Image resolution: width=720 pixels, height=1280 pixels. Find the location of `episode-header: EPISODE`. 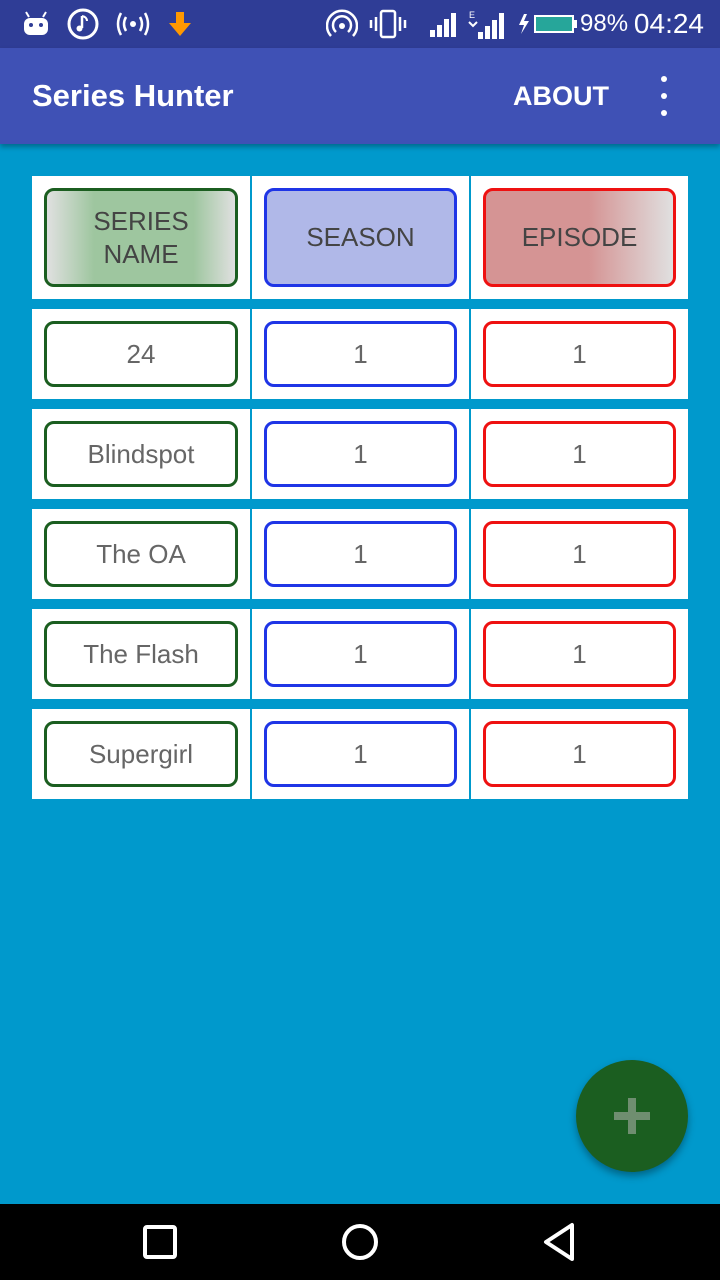

episode-header: EPISODE is located at coordinates (579, 237).